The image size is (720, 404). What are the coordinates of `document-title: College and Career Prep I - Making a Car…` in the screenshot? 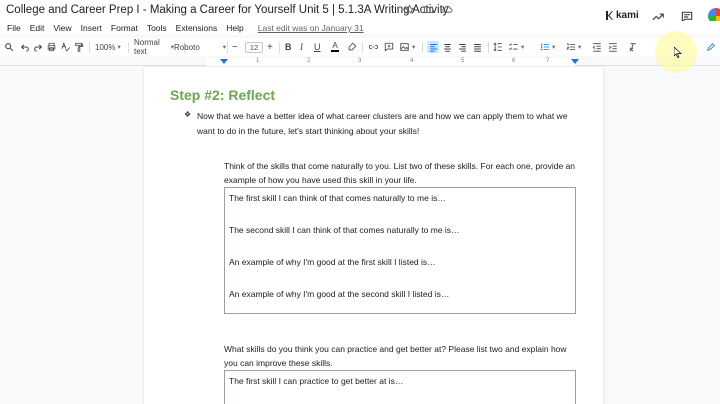 It's located at (227, 10).